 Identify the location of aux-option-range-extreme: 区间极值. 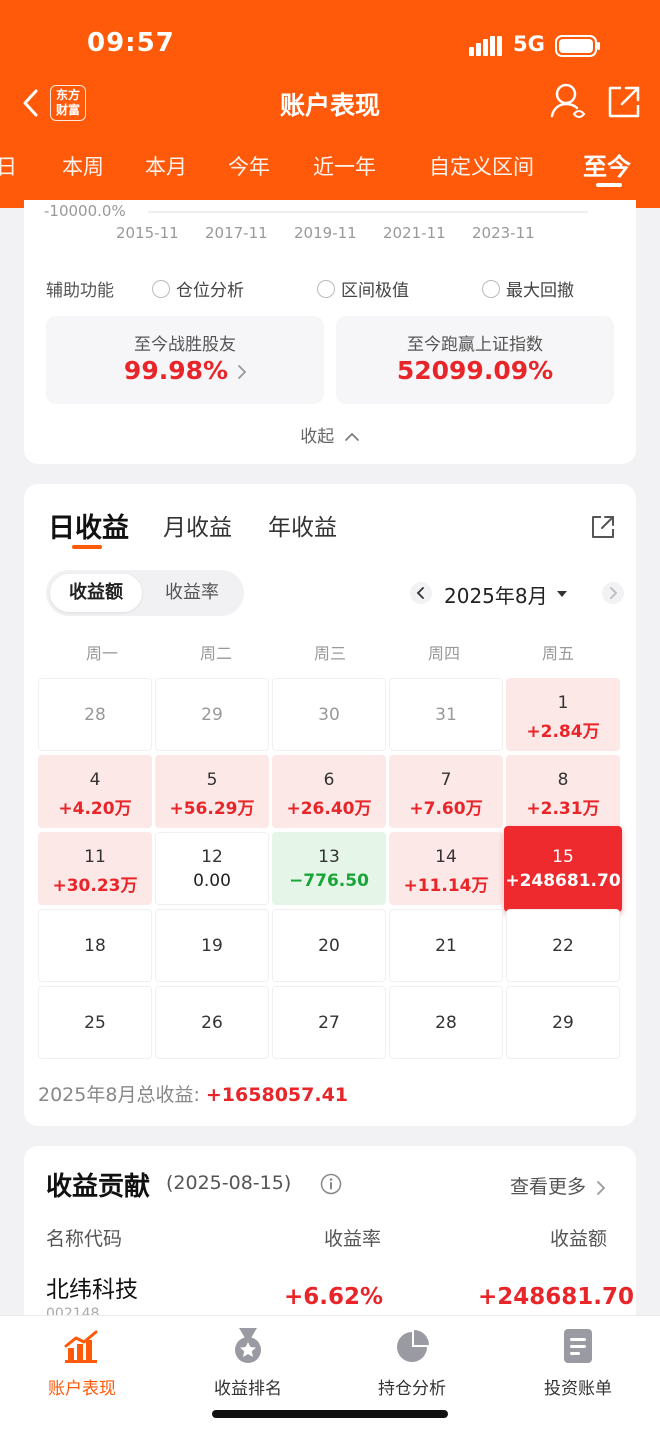
(363, 288).